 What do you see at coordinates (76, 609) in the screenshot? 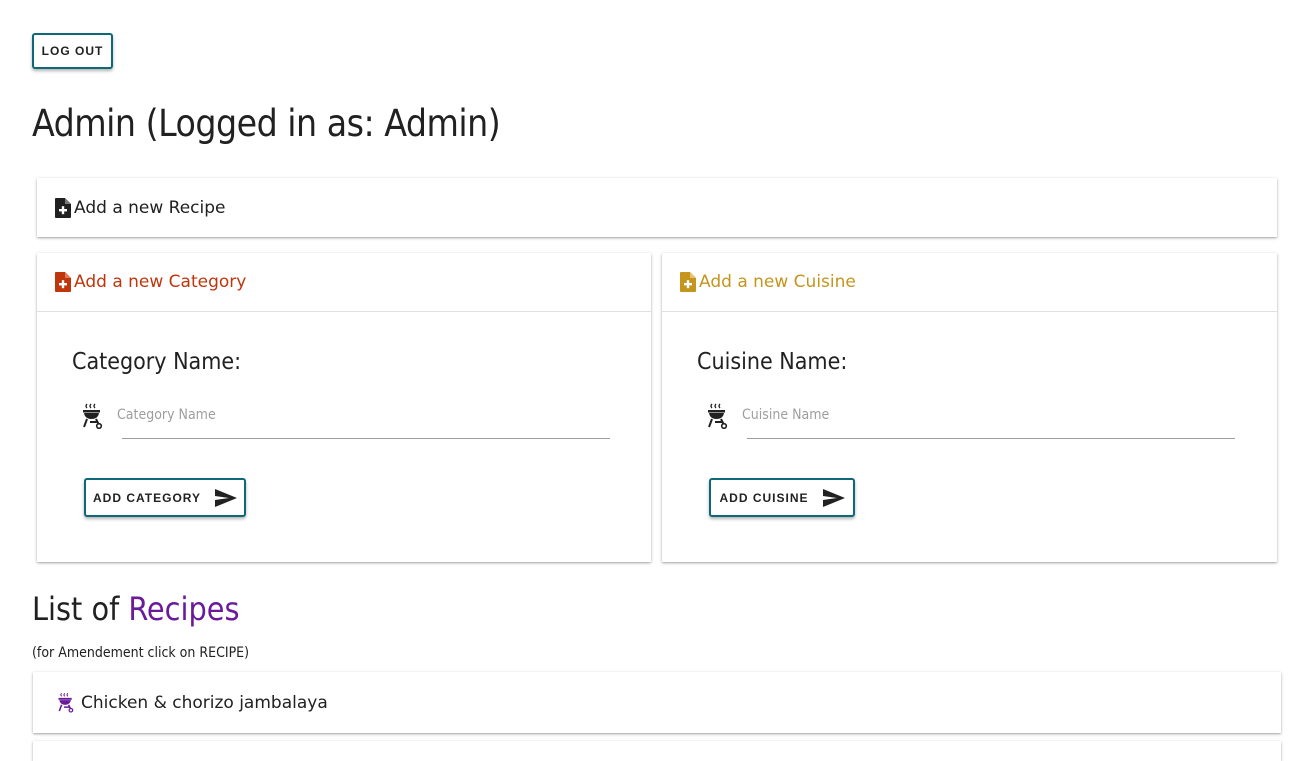
I see `recipes-list-title-prefix: List of` at bounding box center [76, 609].